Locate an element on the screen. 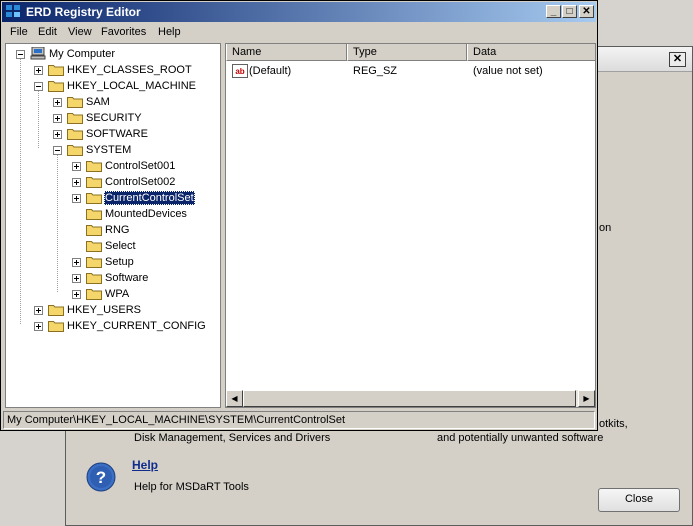 This screenshot has width=693, height=526. menu-file: File is located at coordinates (19, 32).